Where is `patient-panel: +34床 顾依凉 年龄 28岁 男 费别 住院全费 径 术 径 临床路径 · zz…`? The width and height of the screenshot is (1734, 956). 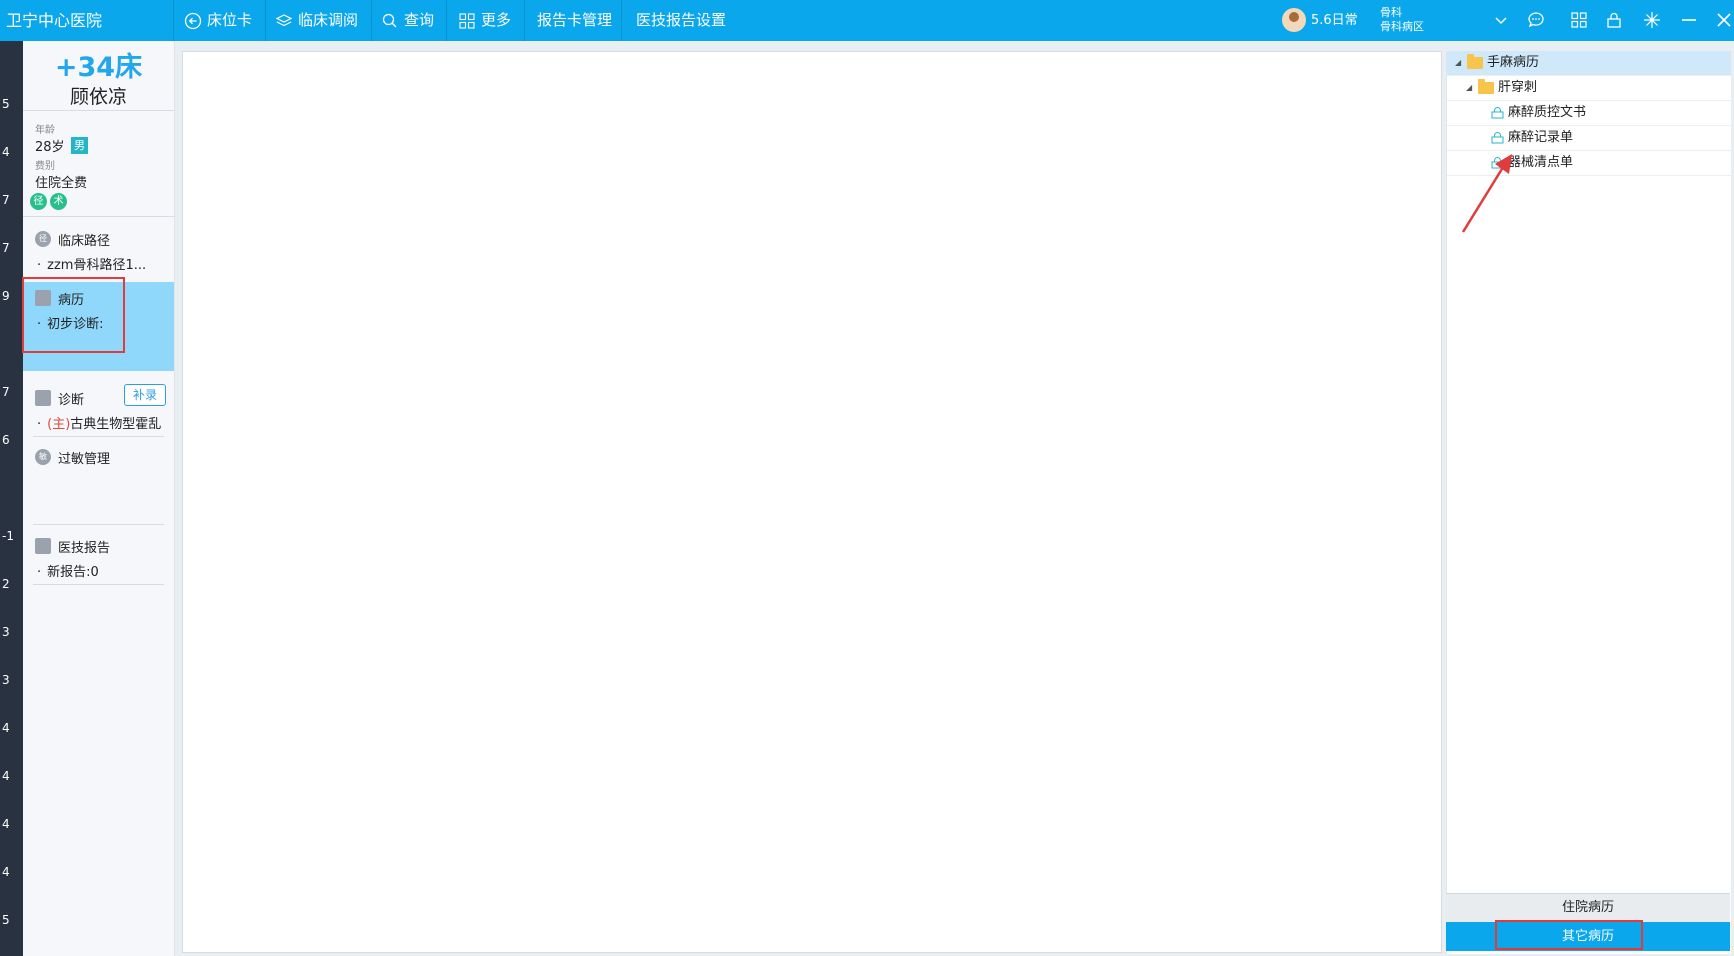 patient-panel: +34床 顾依凉 年龄 28岁 男 费别 住院全费 径 术 径 临床路径 · zz… is located at coordinates (98, 498).